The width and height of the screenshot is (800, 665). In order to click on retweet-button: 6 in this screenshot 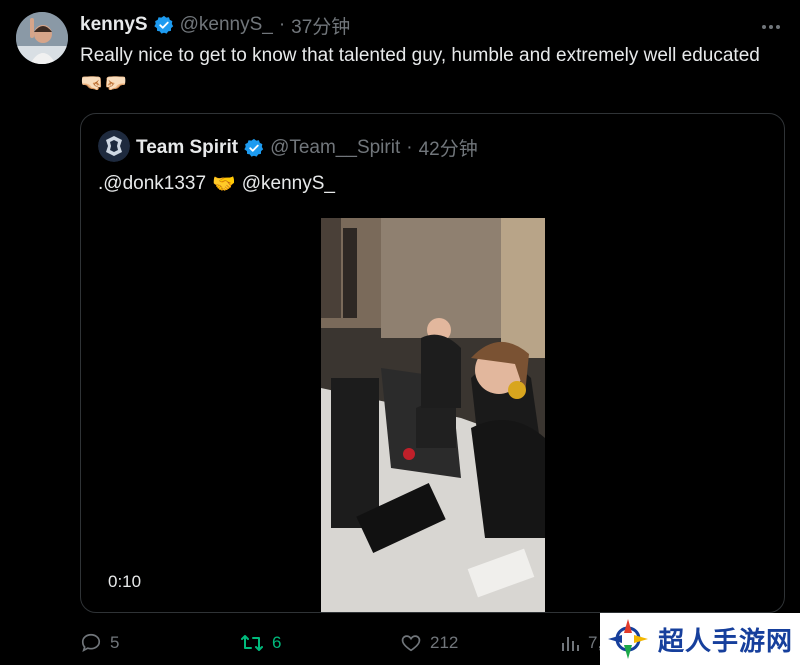, I will do `click(260, 643)`.